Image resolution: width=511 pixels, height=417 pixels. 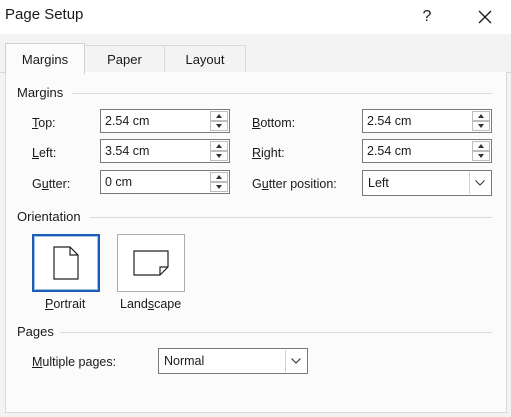 What do you see at coordinates (127, 121) in the screenshot?
I see `top-margin-value: 2.54 cm` at bounding box center [127, 121].